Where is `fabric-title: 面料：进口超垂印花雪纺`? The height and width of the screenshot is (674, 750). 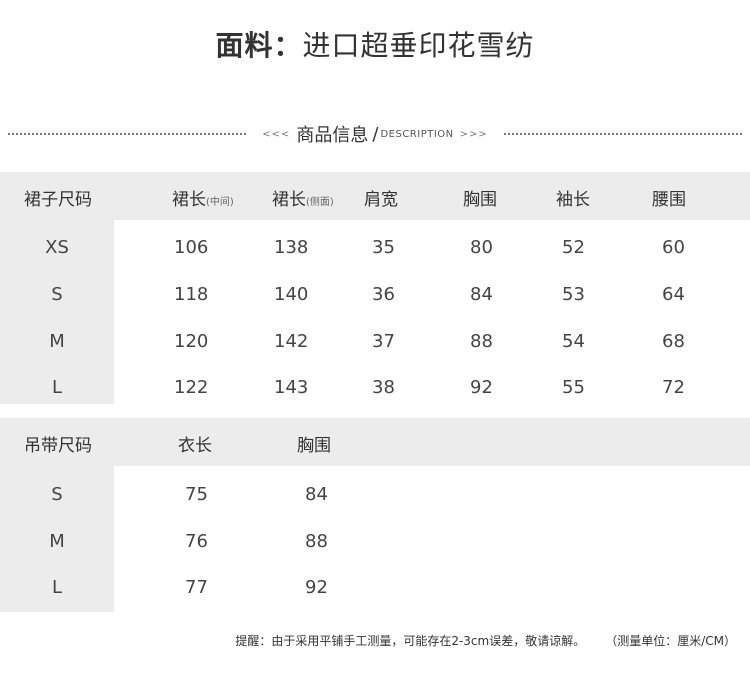
fabric-title: 面料：进口超垂印花雪纺 is located at coordinates (375, 44).